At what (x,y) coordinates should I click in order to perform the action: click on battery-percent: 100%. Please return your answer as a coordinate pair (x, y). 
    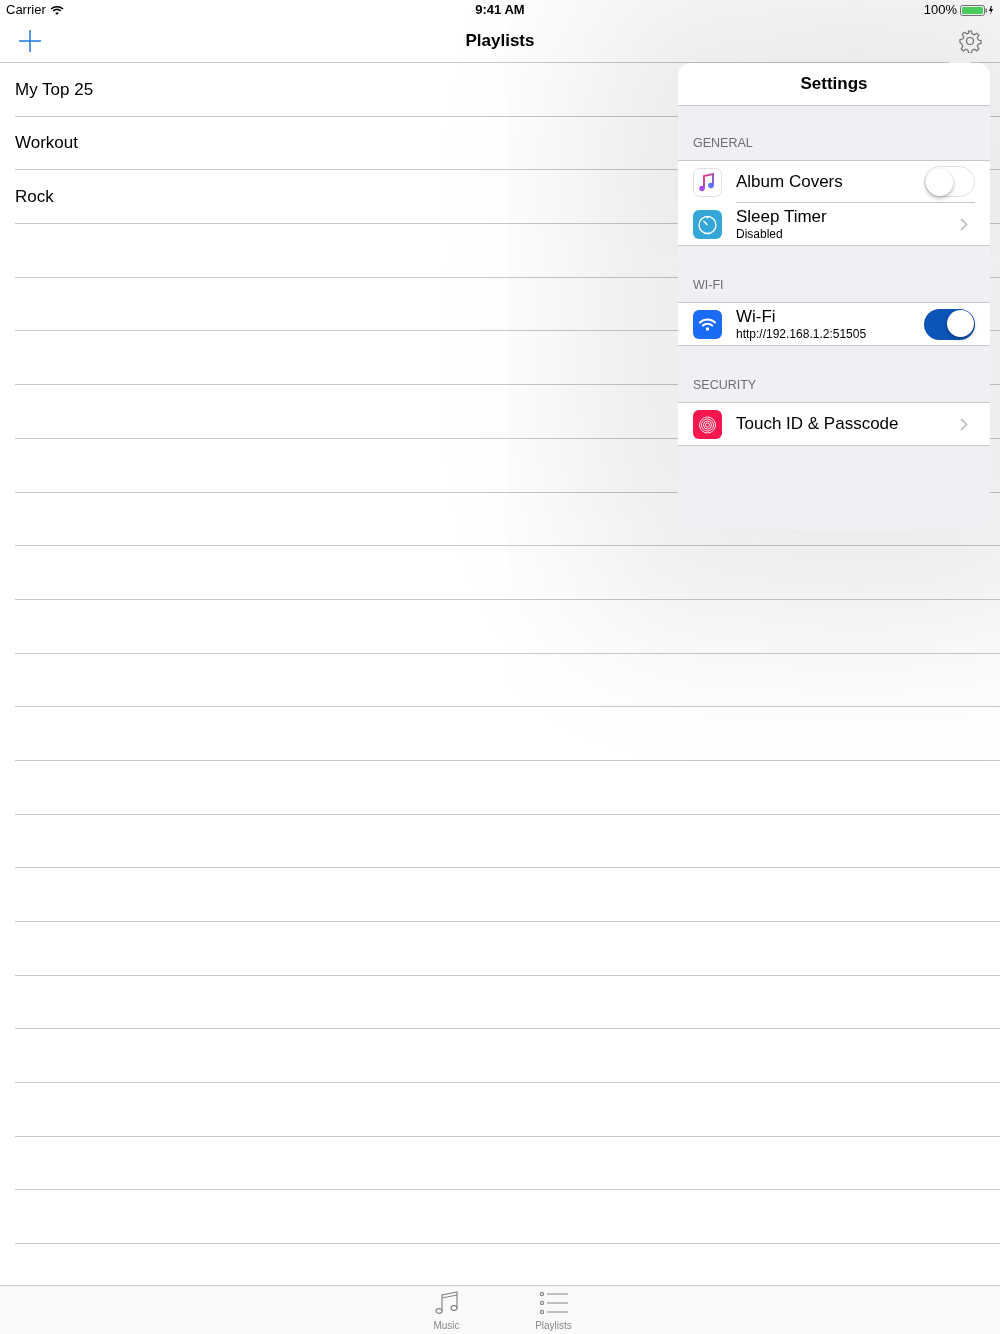
    Looking at the image, I should click on (940, 10).